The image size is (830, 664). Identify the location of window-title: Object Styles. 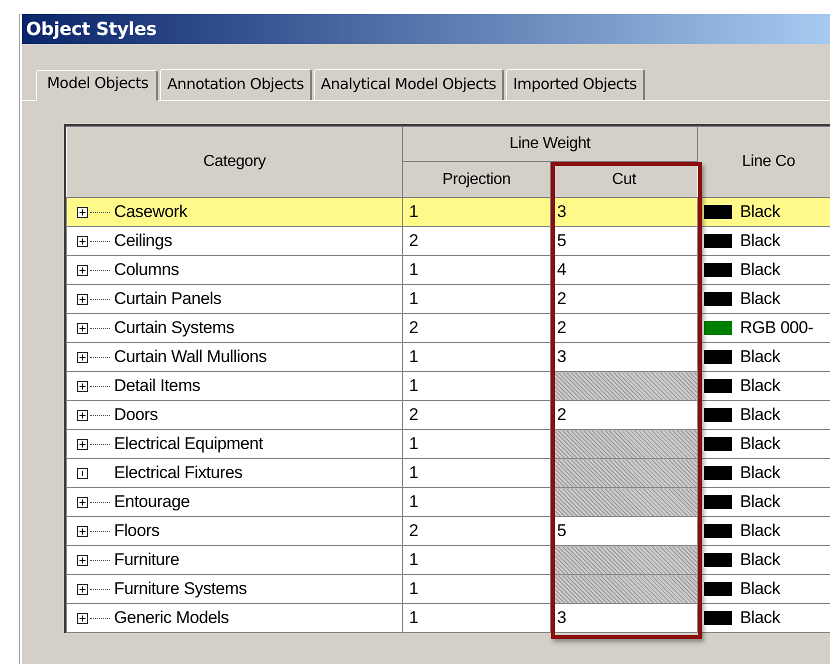
(426, 29).